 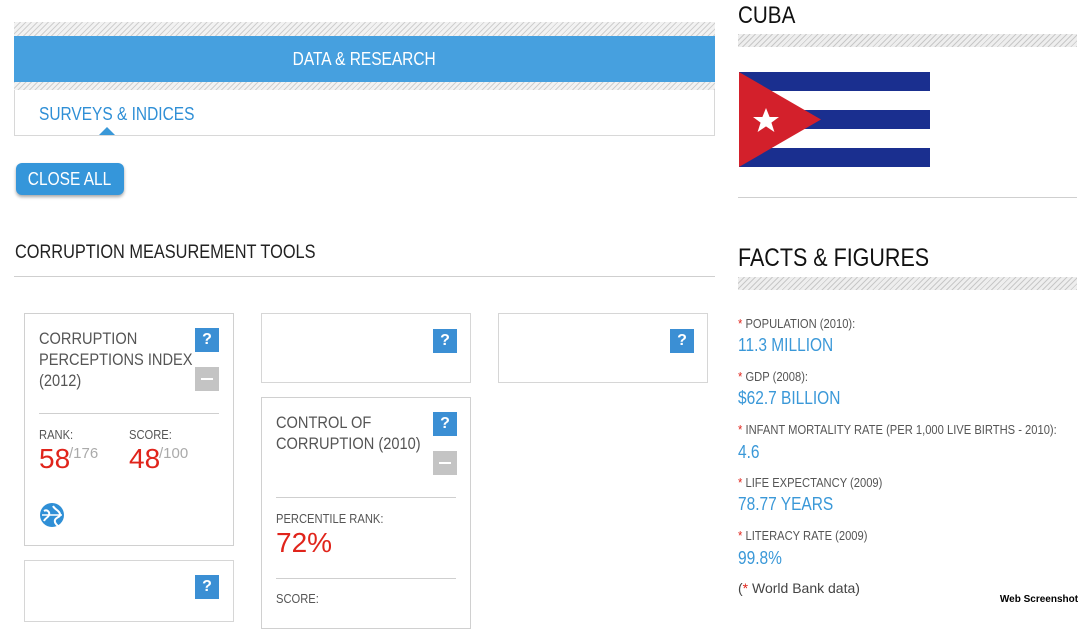 What do you see at coordinates (364, 276) in the screenshot?
I see `section-divider` at bounding box center [364, 276].